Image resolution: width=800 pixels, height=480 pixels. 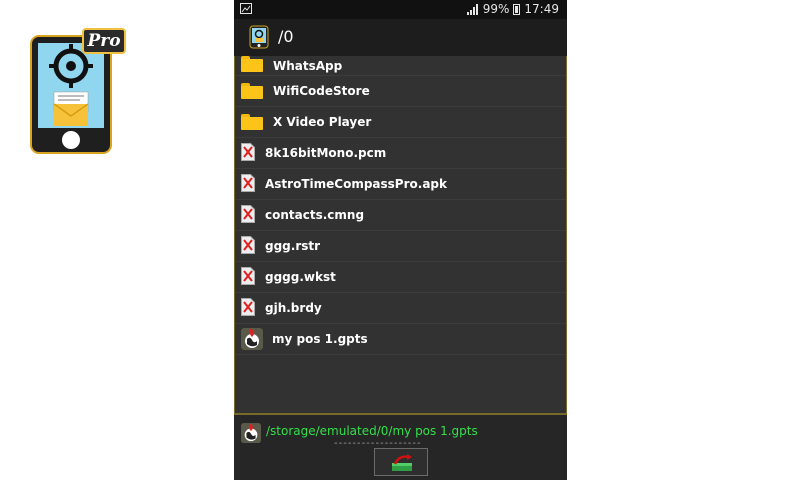 What do you see at coordinates (400, 9) in the screenshot?
I see `status-bar: 99% 17:49` at bounding box center [400, 9].